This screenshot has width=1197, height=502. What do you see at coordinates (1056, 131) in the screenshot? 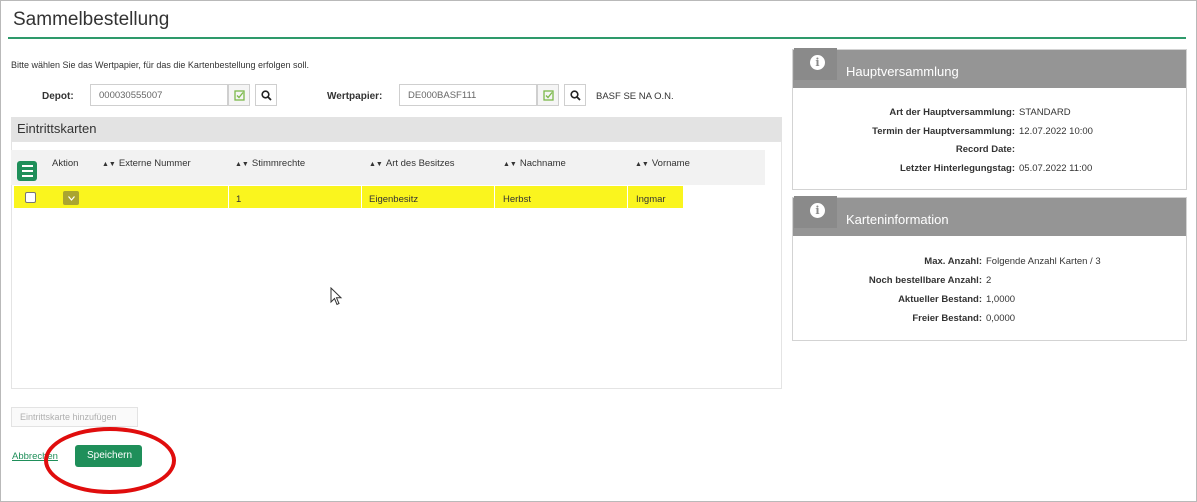
I see `info-value: 12.07.2022 10:00` at bounding box center [1056, 131].